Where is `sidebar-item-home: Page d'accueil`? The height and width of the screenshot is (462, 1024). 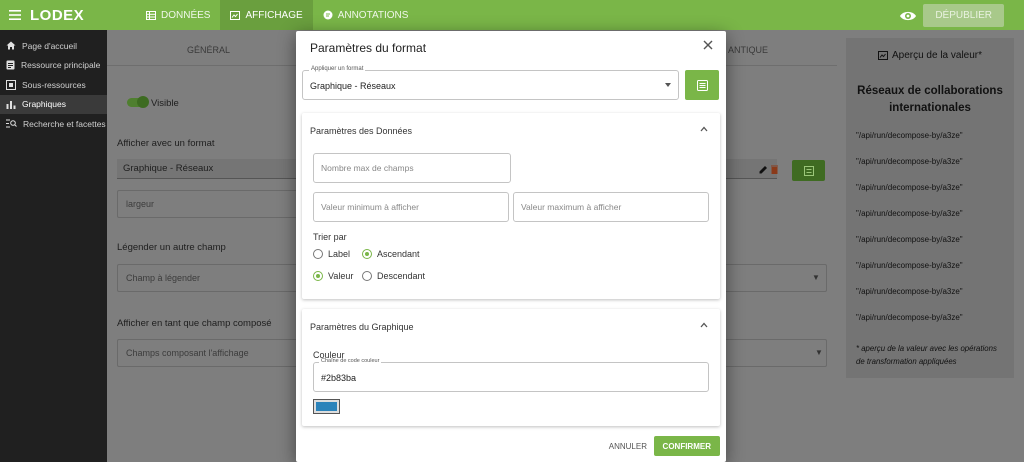
sidebar-item-home: Page d'accueil is located at coordinates (53, 46).